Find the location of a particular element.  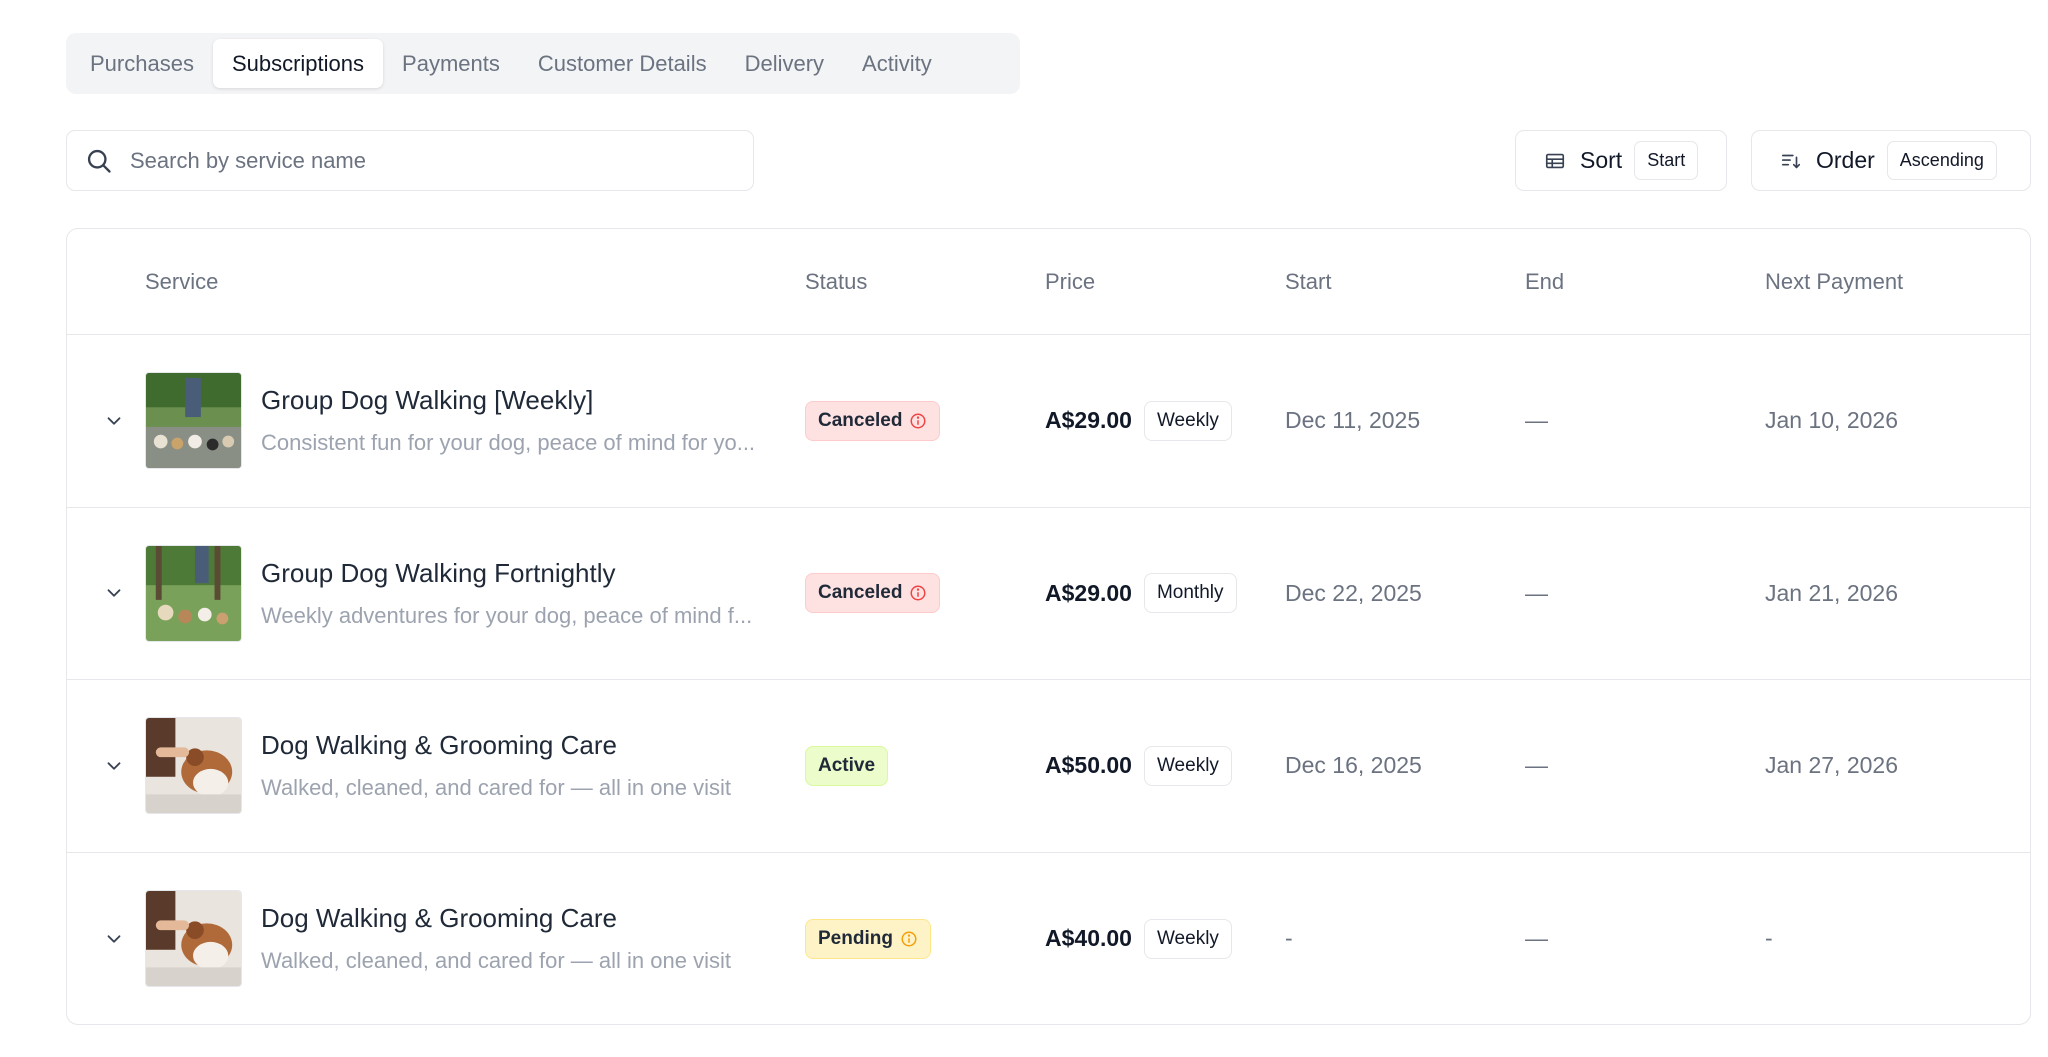

sort-label: Sort is located at coordinates (1601, 160).